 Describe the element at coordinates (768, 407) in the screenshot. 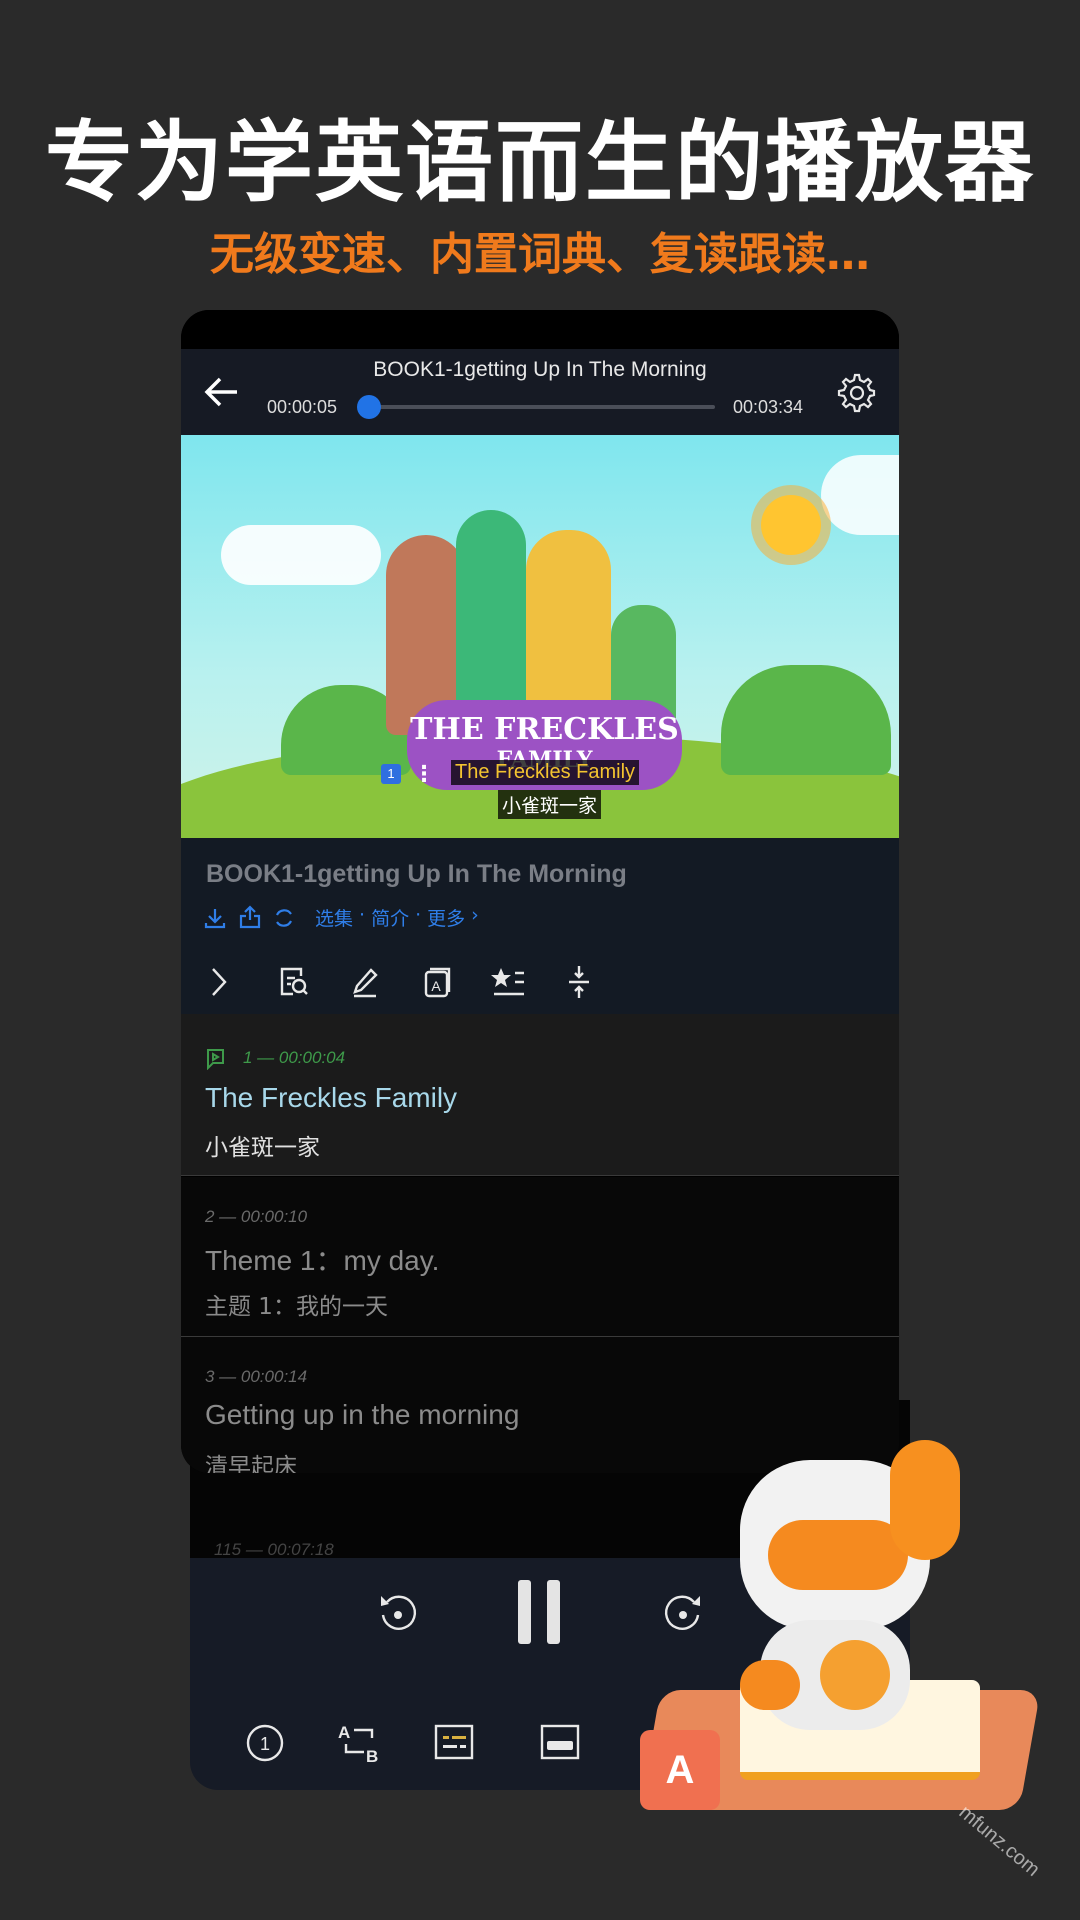

I see `total-time: 00:03:34` at that location.